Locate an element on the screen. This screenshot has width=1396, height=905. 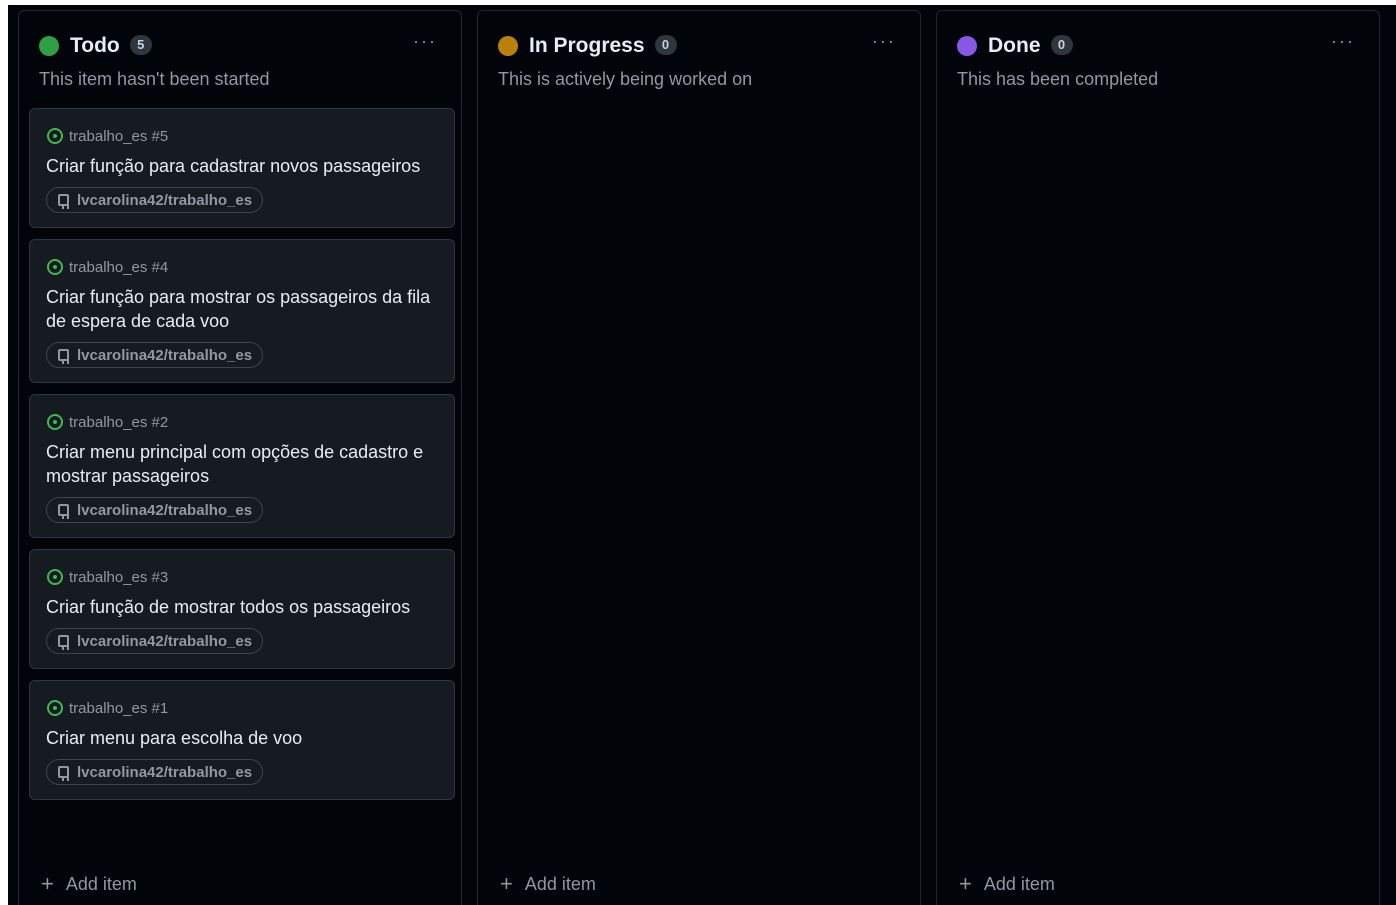
column-description: This item hasn't been started is located at coordinates (154, 79).